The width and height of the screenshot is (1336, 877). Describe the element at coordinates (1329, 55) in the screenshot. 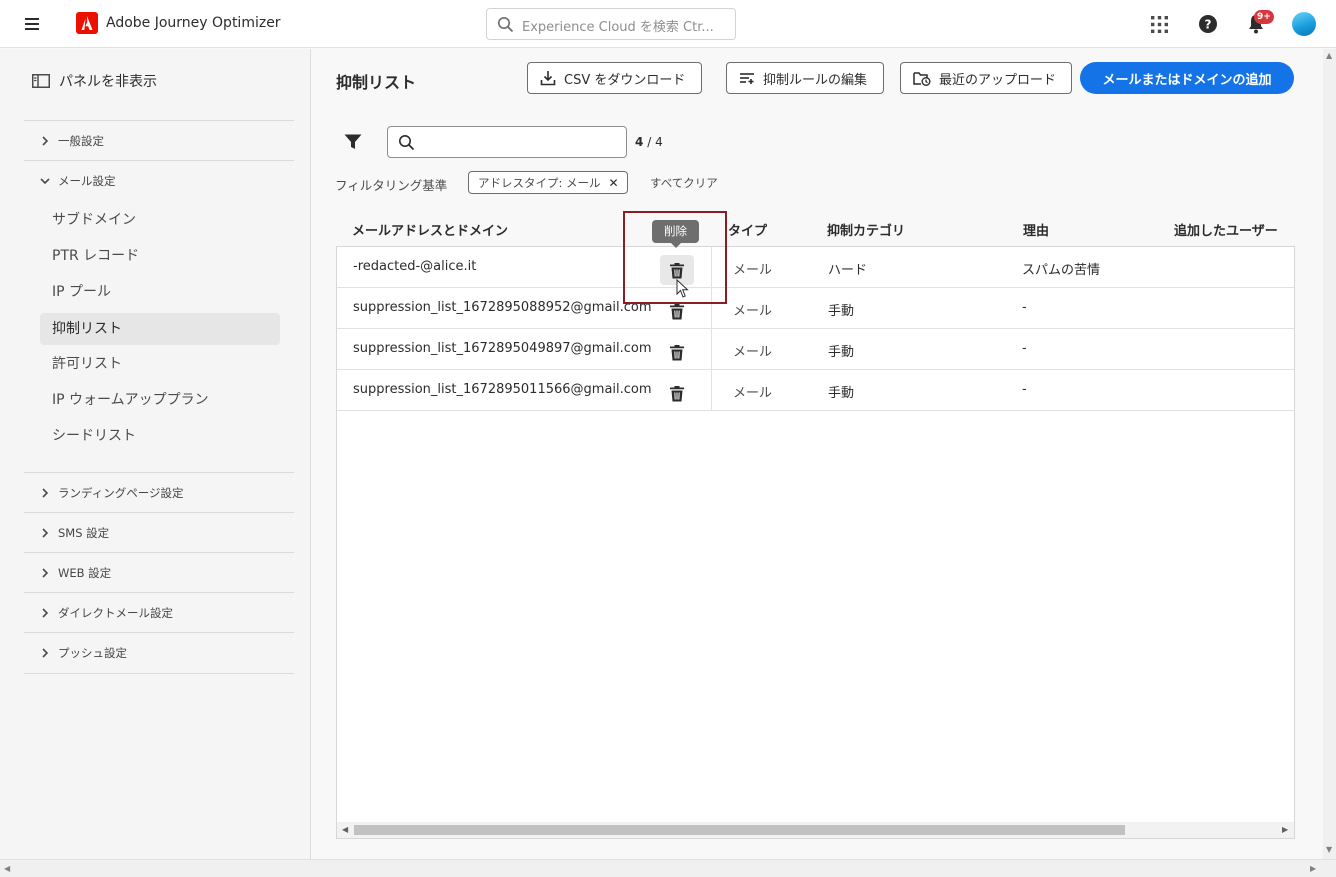

I see `scroll-up-icon: ▲` at that location.